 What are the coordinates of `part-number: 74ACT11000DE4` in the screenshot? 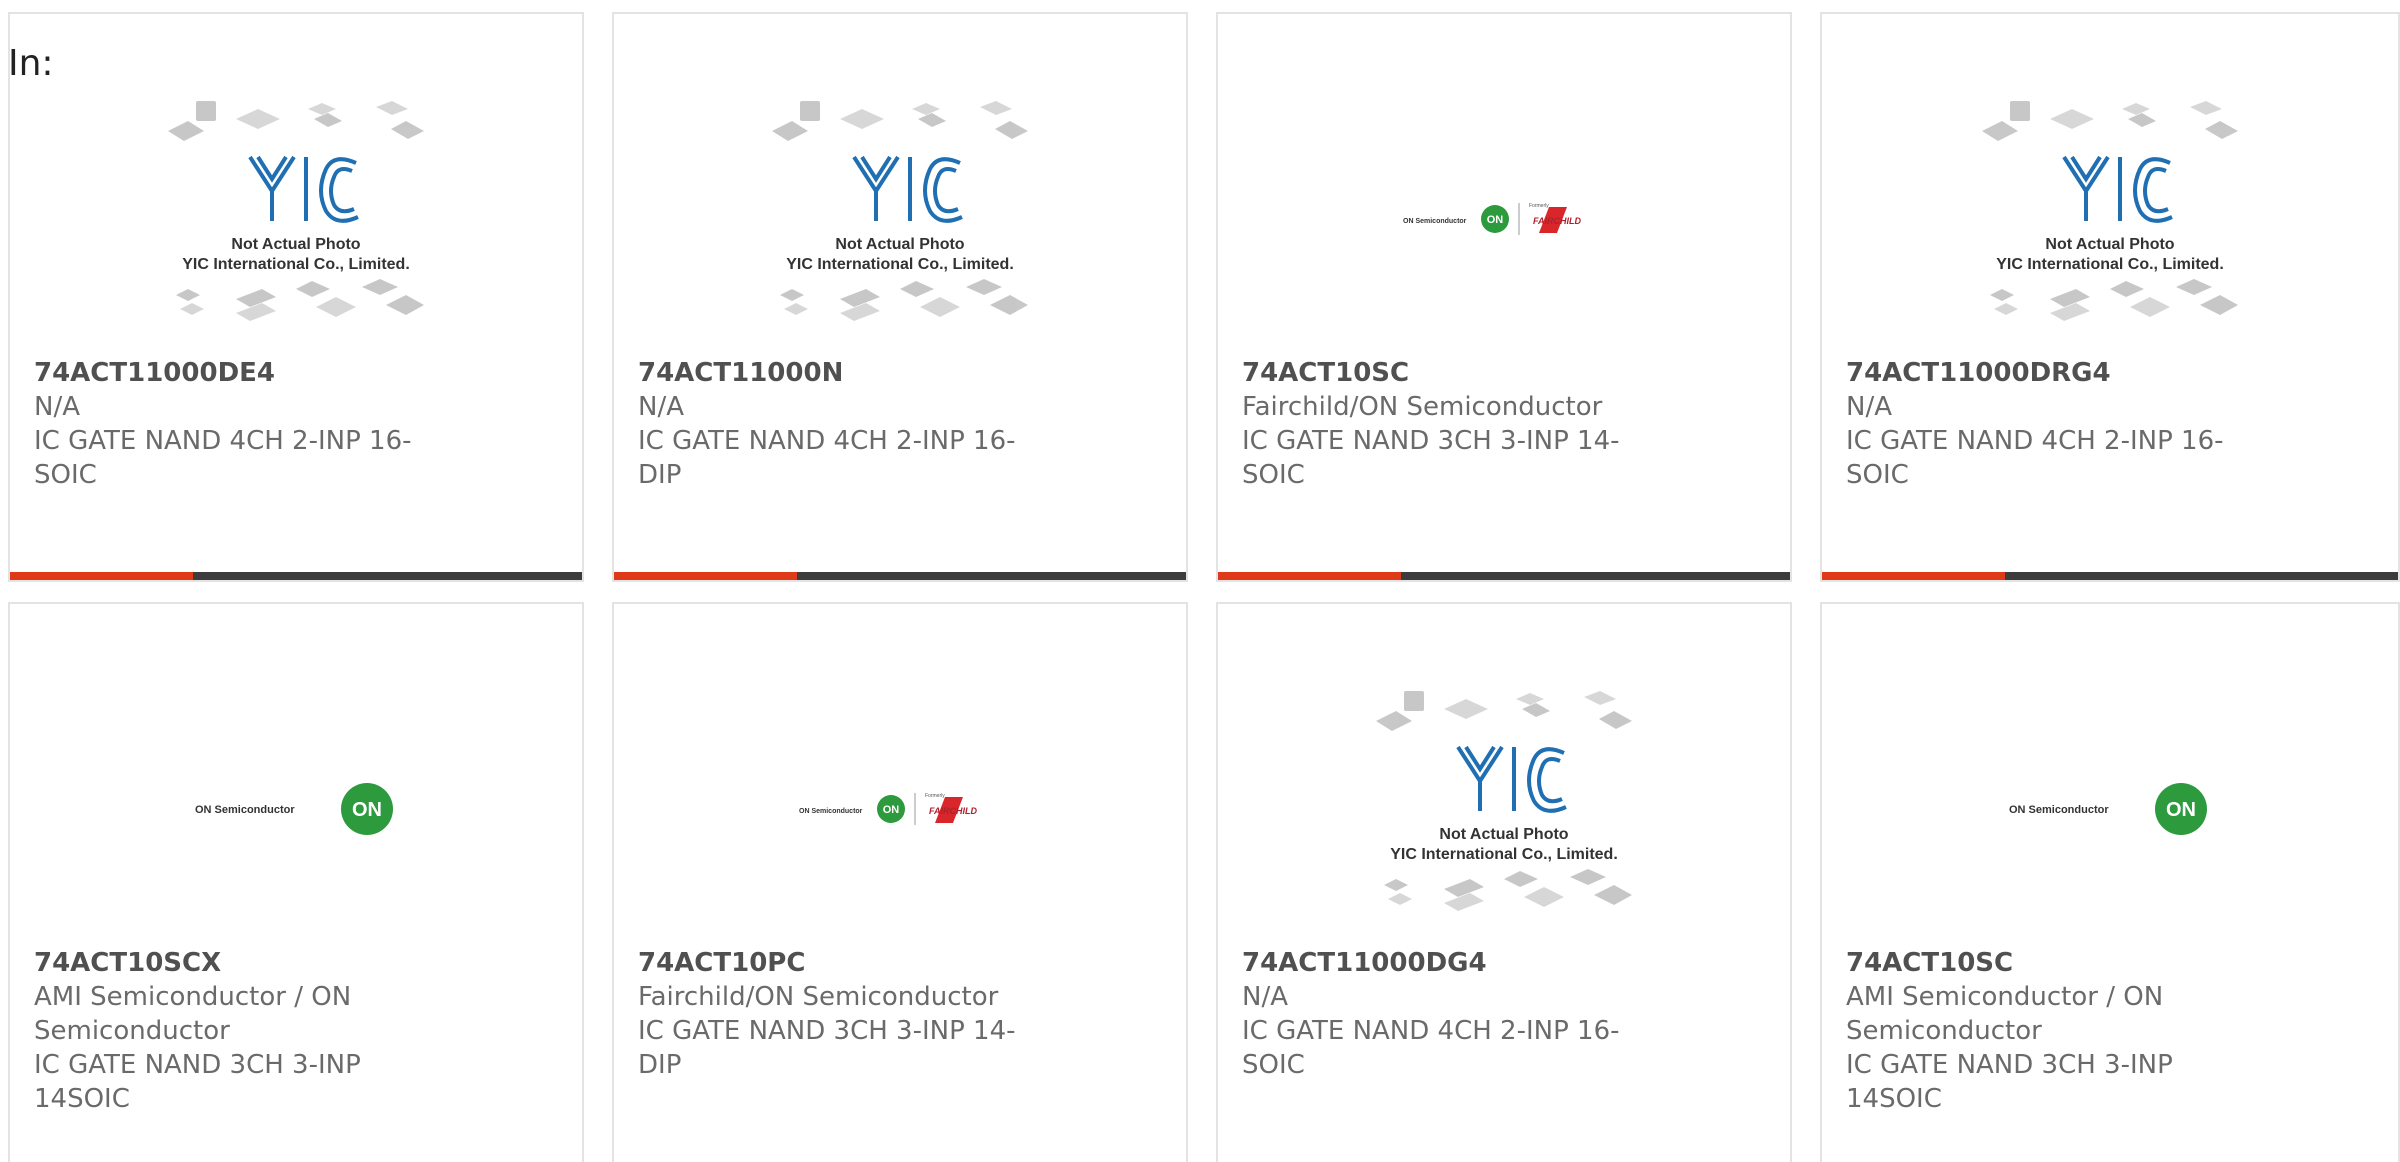 It's located at (224, 373).